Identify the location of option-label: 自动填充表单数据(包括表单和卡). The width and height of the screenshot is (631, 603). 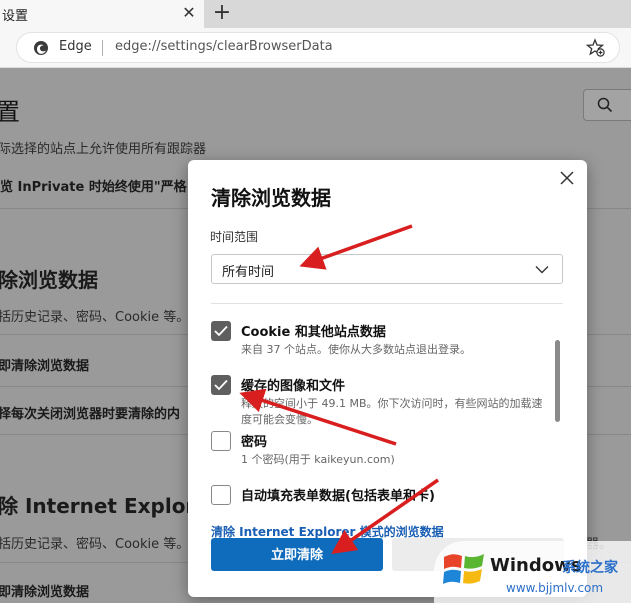
(338, 496).